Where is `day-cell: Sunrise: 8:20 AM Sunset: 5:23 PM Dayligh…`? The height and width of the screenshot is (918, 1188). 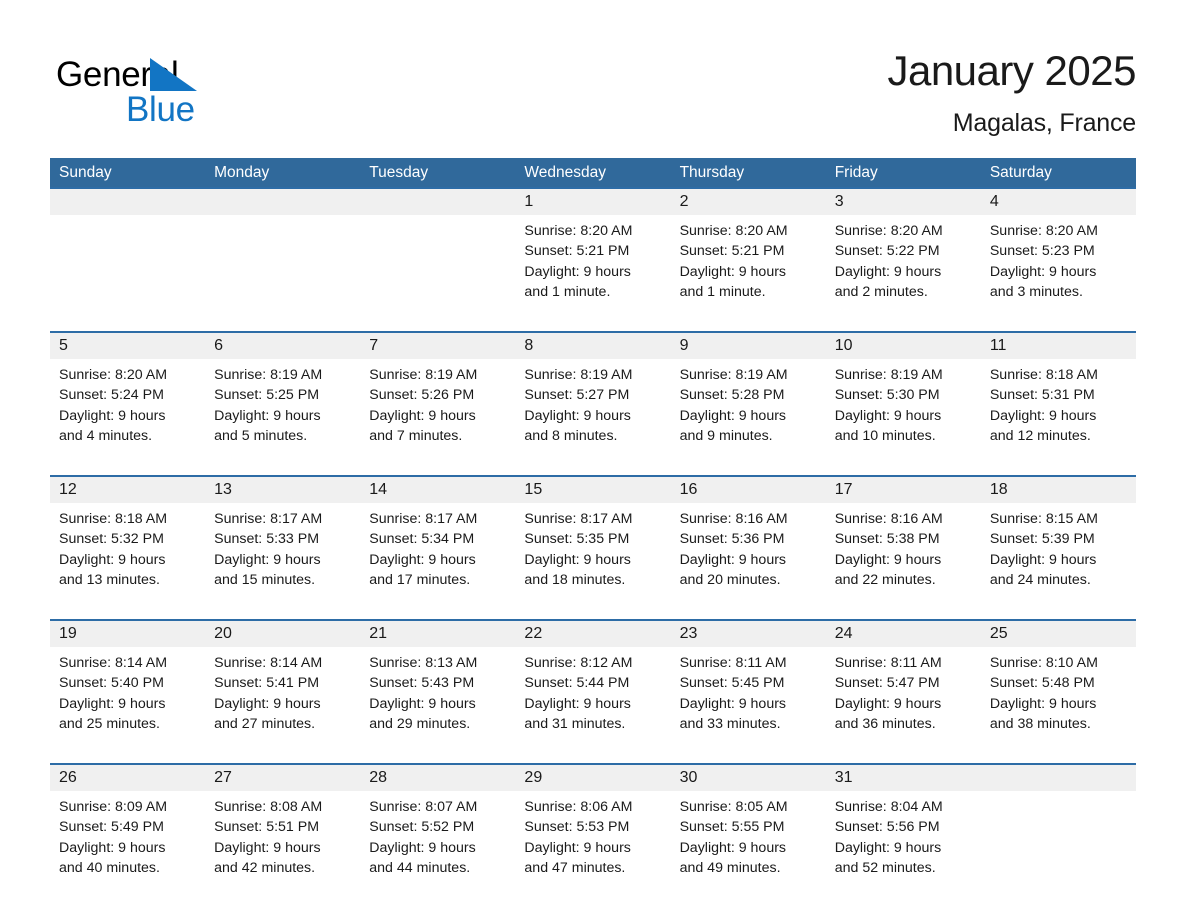 day-cell: Sunrise: 8:20 AM Sunset: 5:23 PM Dayligh… is located at coordinates (1058, 272).